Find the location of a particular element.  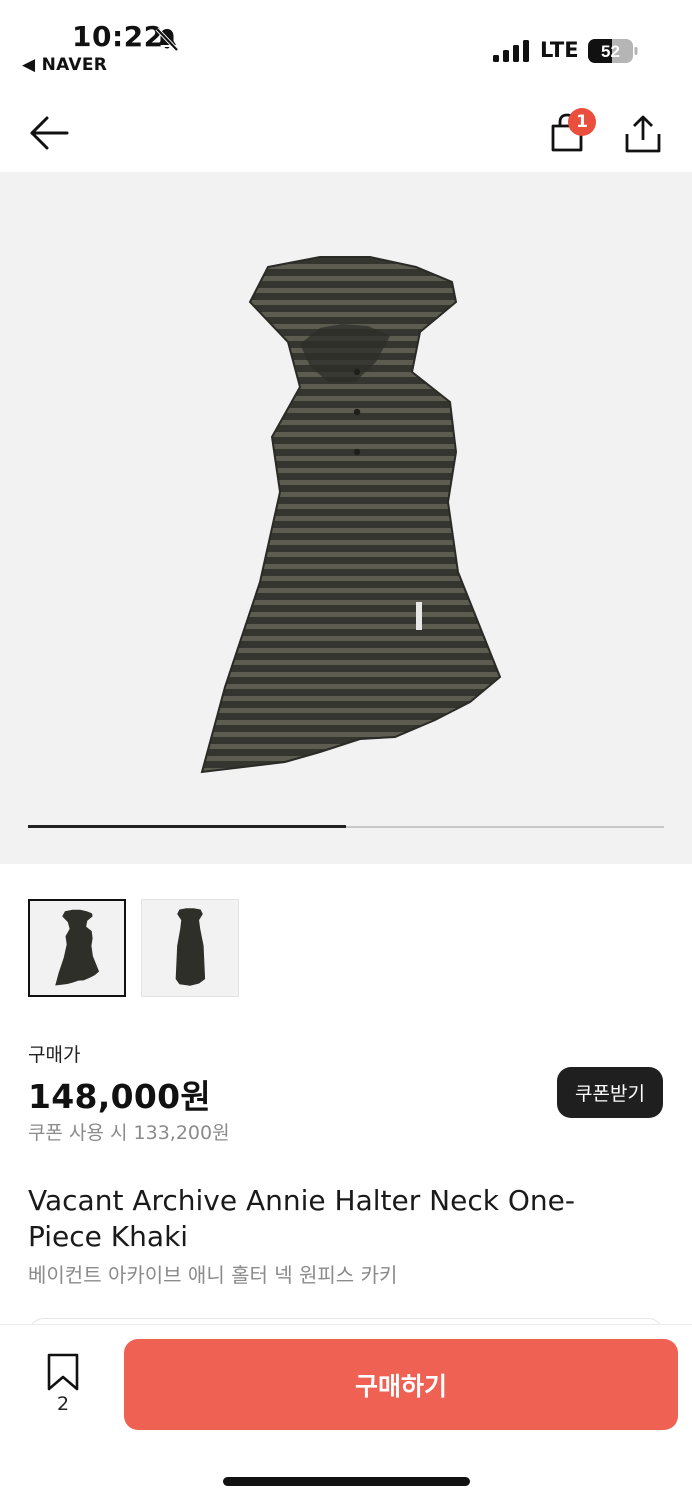

gallery-progress-fill is located at coordinates (187, 826).